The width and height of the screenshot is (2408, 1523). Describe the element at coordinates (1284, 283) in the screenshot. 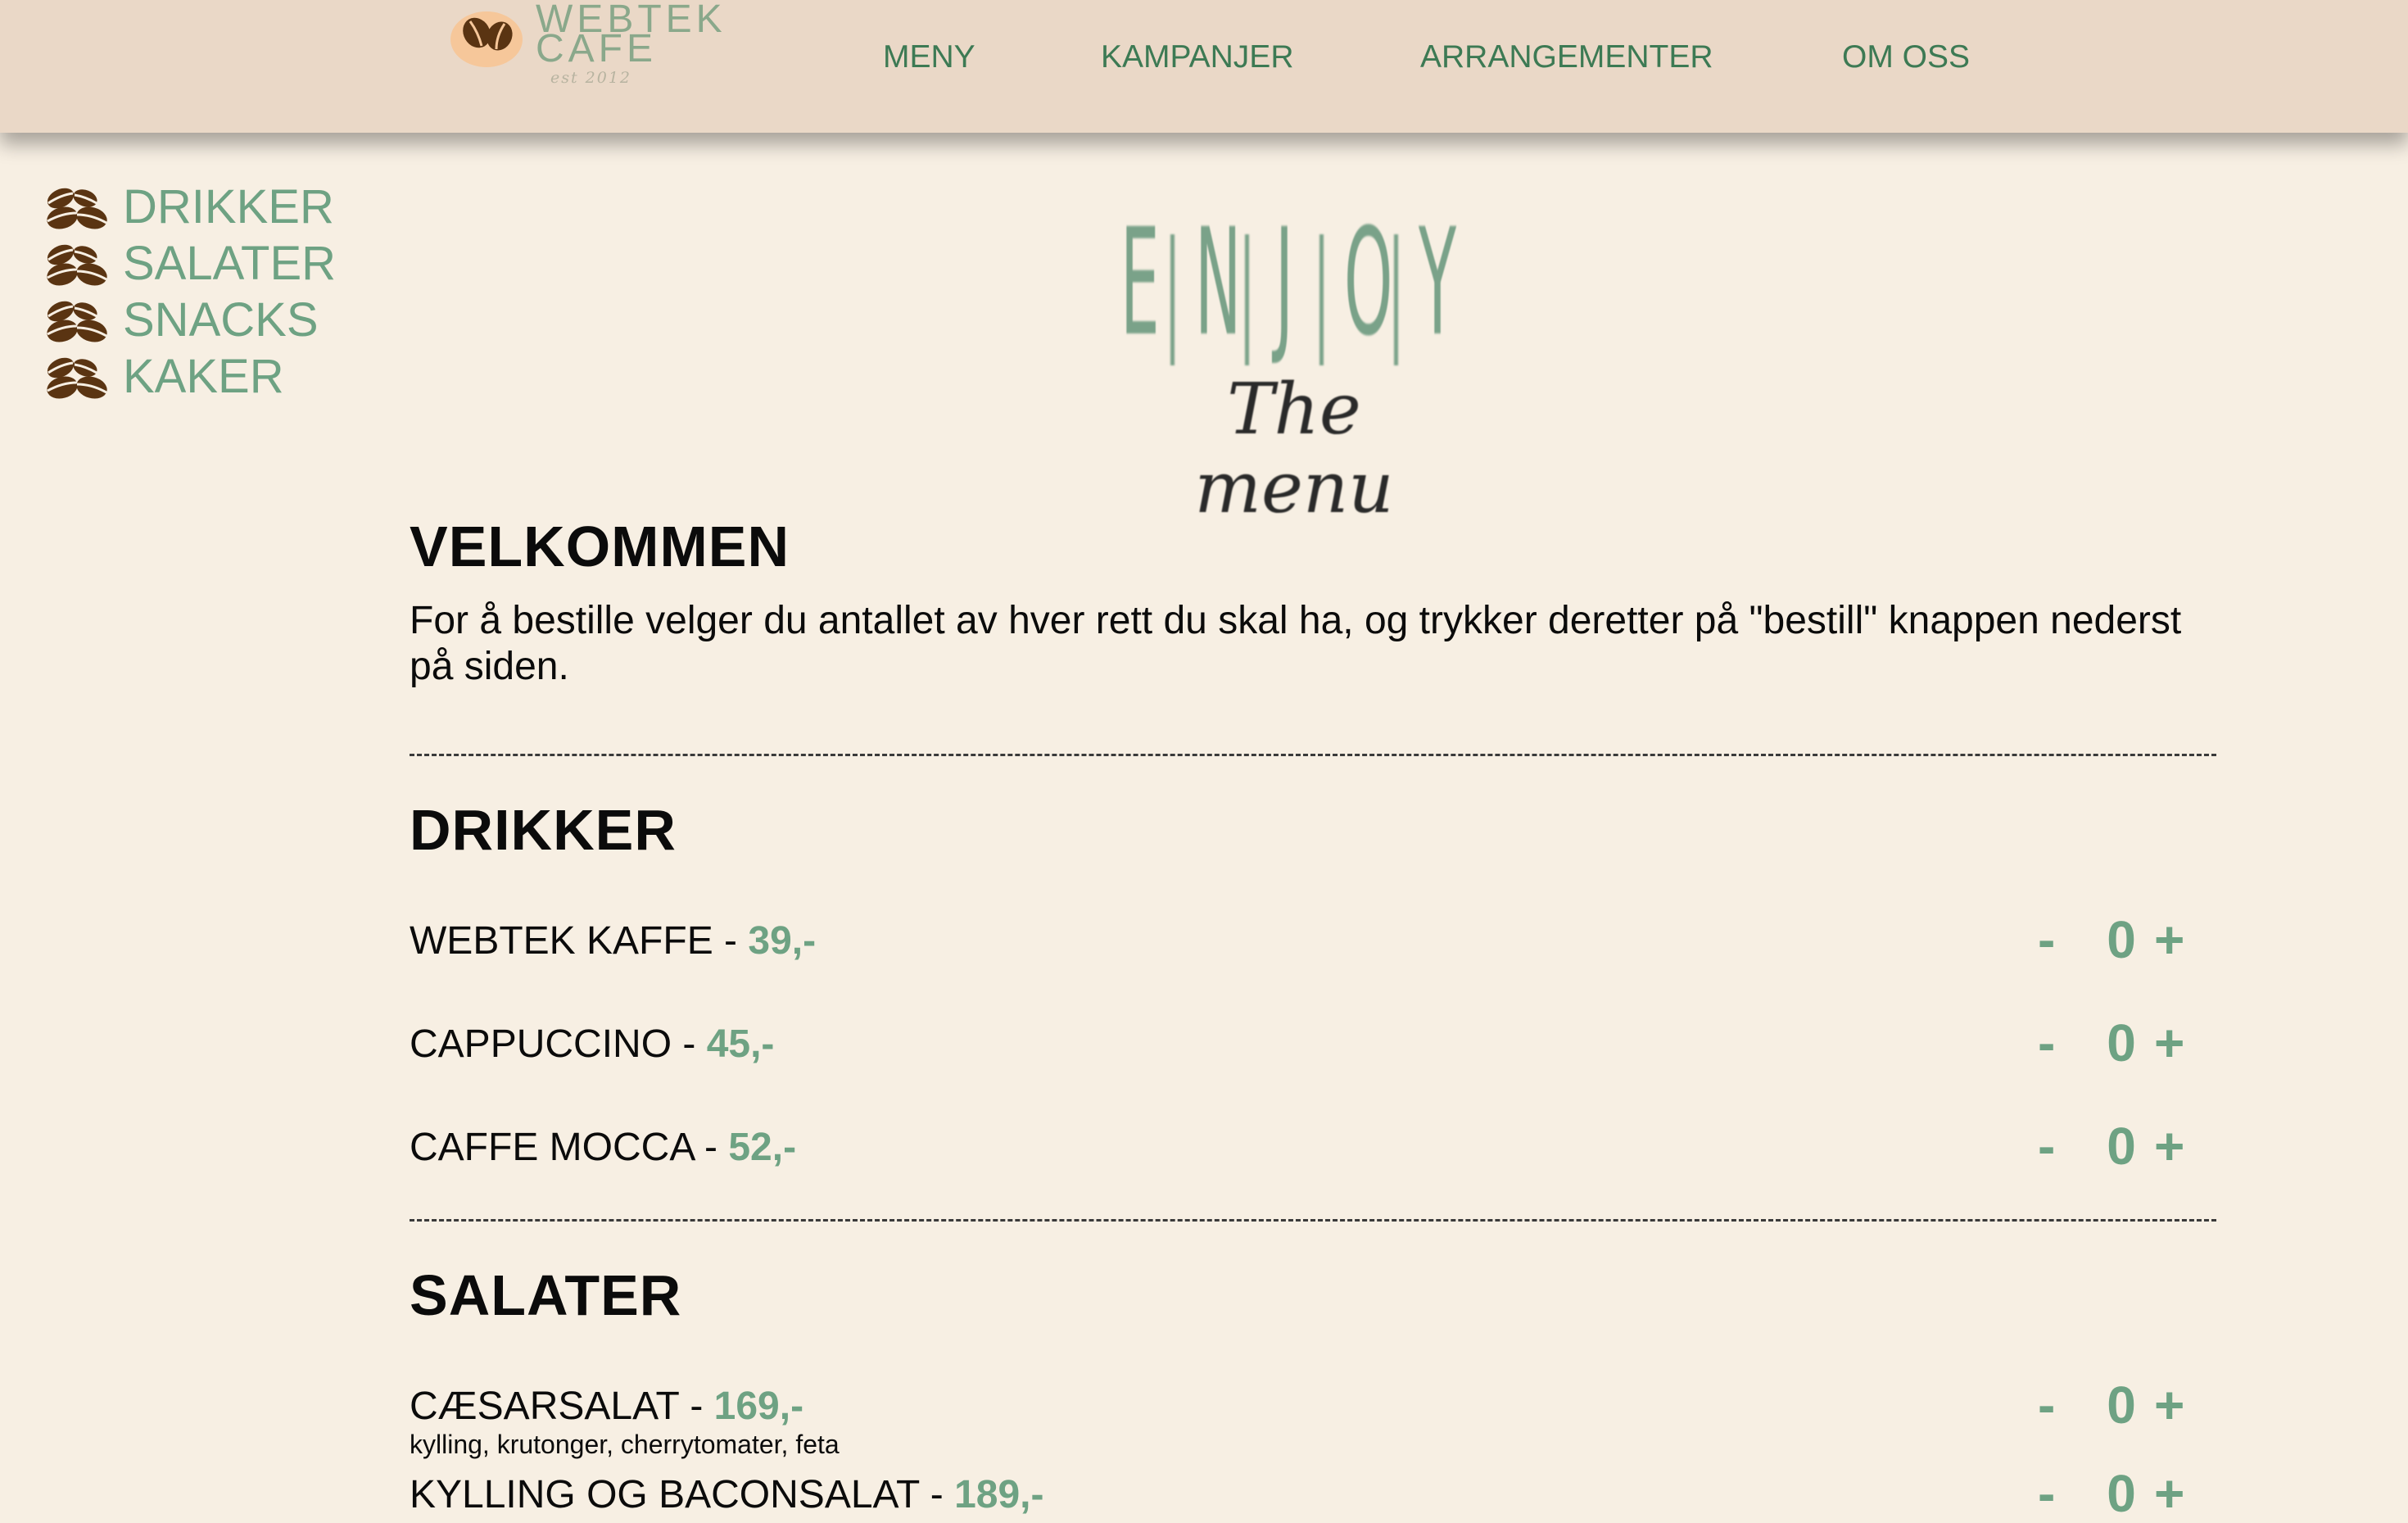

I see `banner-letter: J` at that location.